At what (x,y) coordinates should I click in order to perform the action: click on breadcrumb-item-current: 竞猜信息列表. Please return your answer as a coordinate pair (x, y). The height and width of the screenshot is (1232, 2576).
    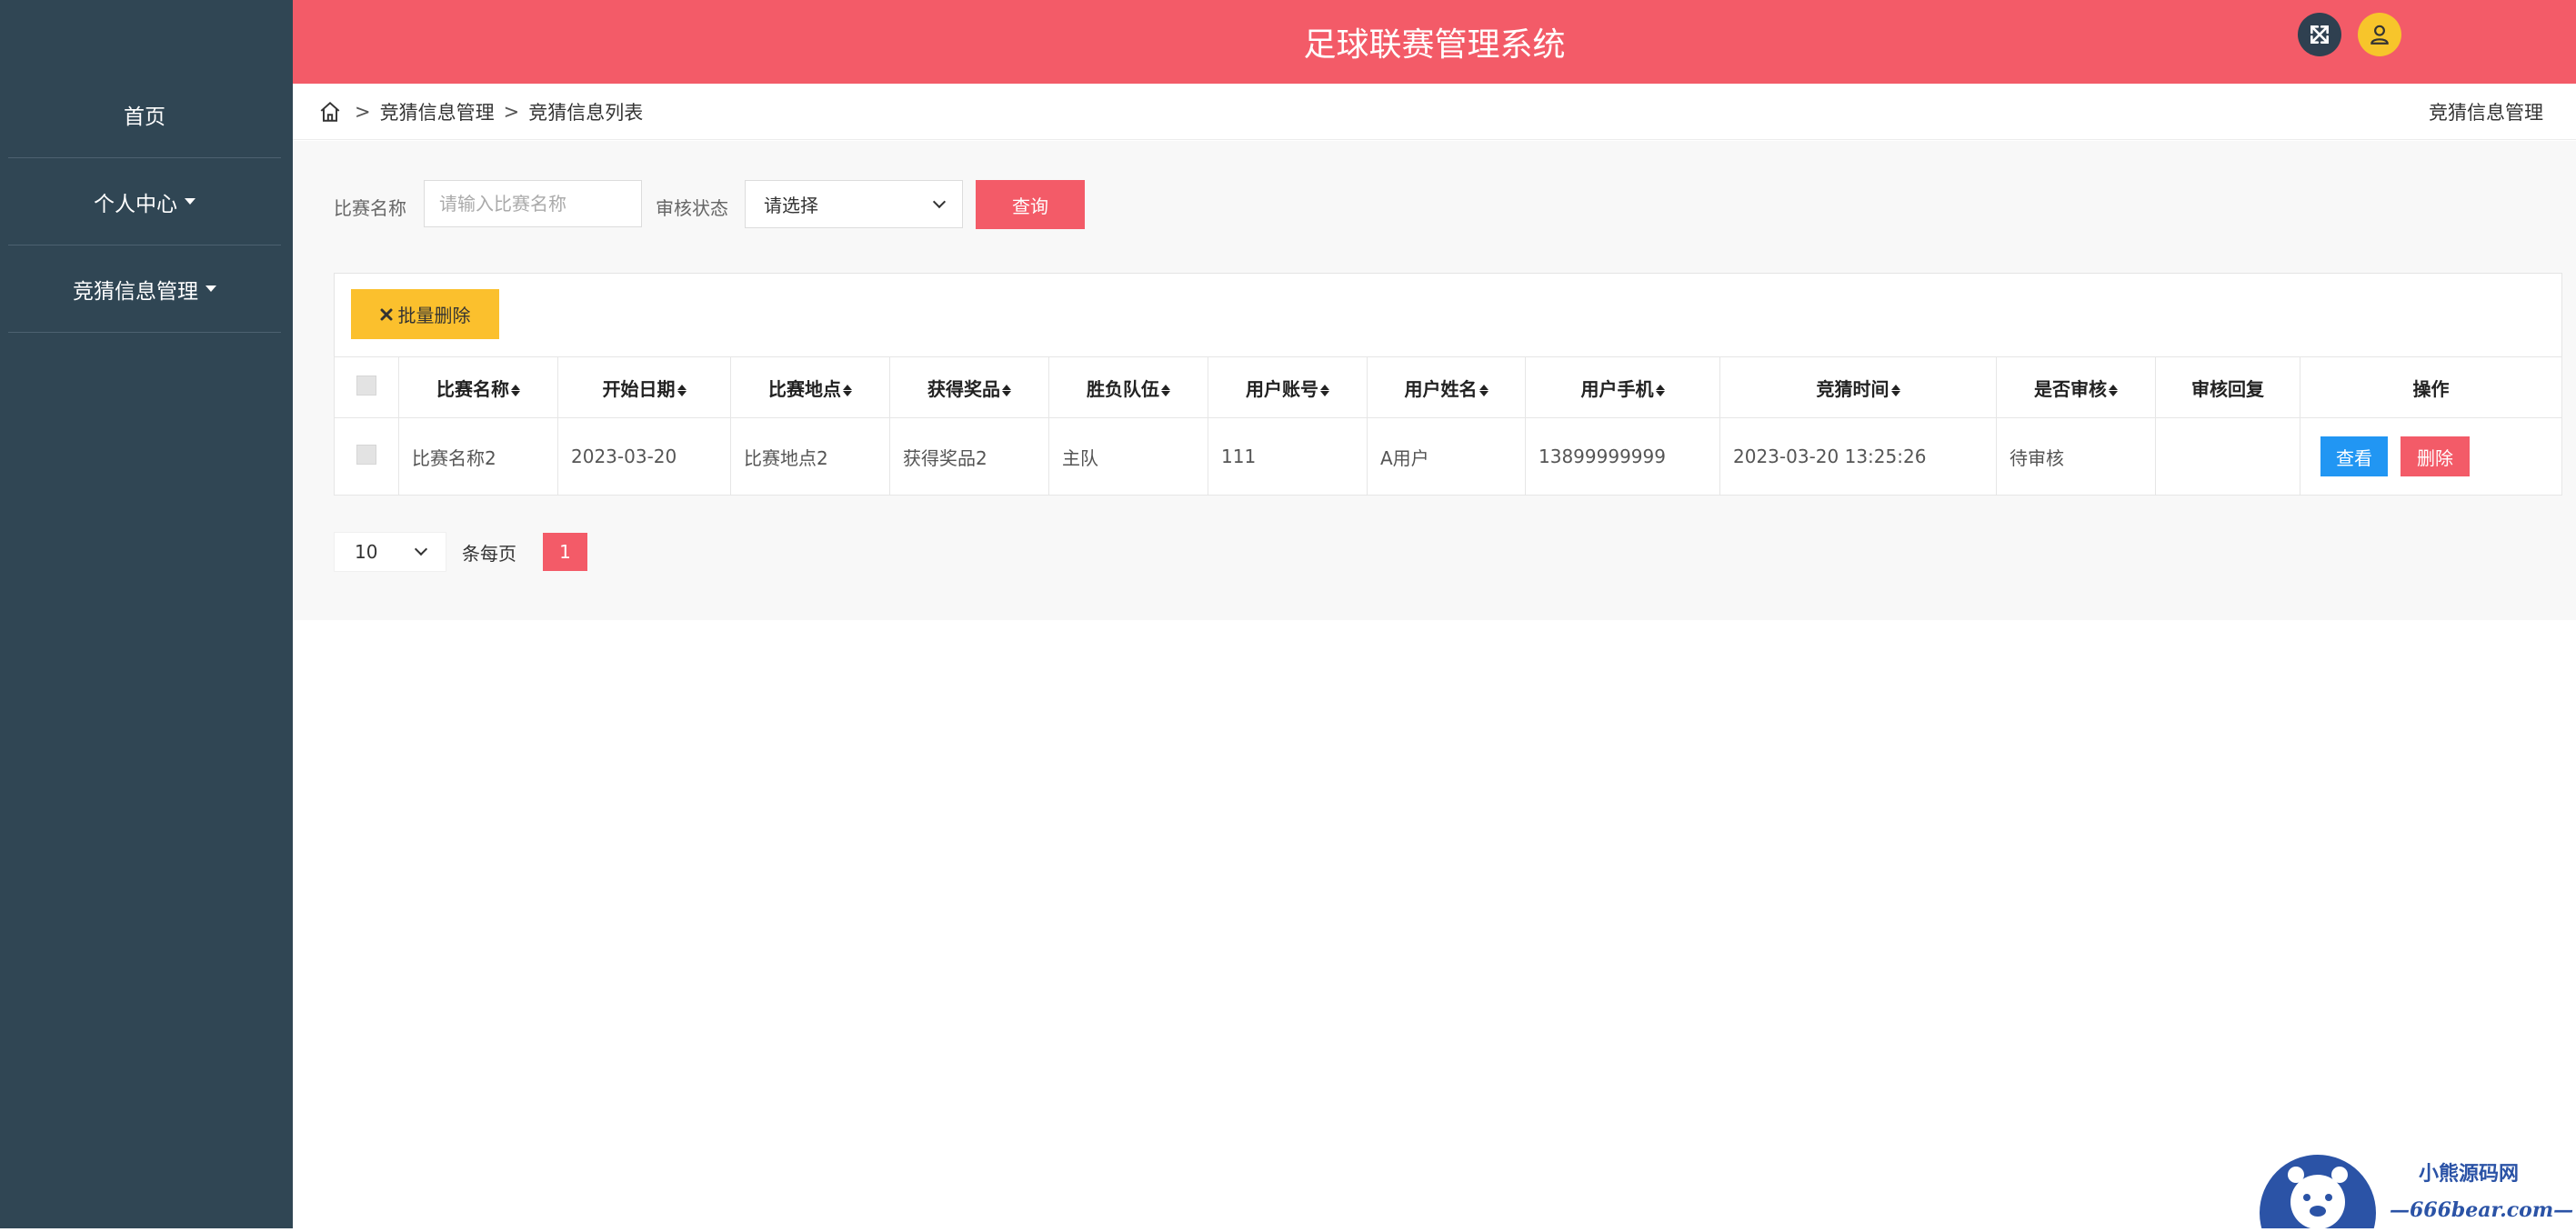
    Looking at the image, I should click on (586, 113).